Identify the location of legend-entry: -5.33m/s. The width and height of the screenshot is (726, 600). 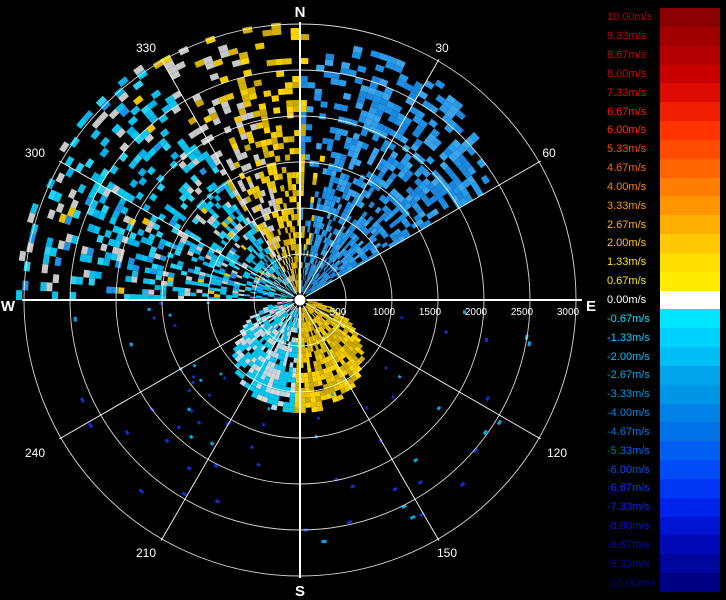
(665, 451).